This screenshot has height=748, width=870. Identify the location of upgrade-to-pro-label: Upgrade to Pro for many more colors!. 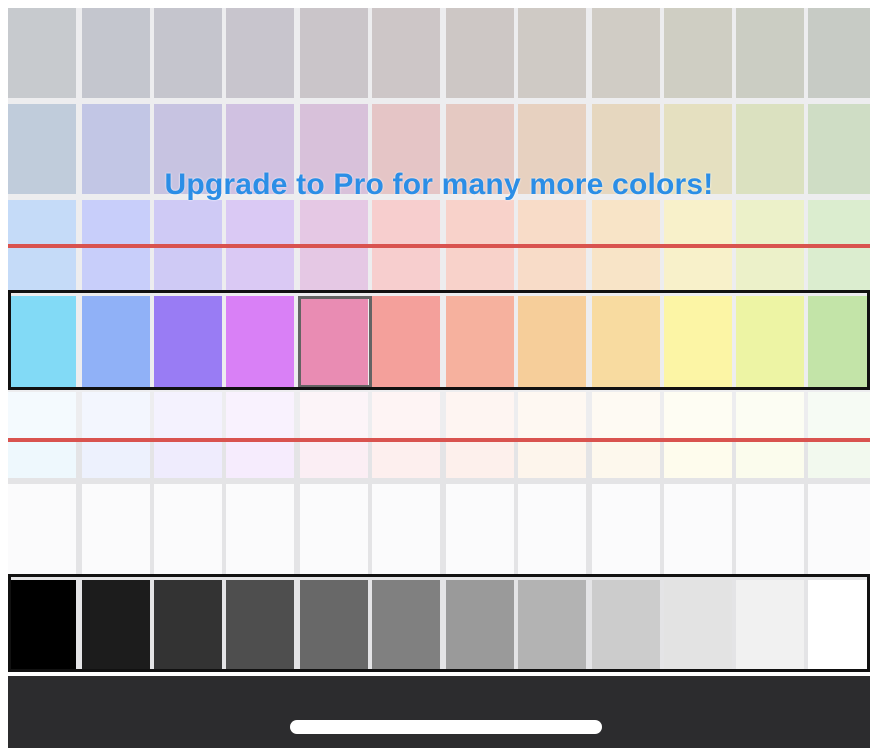
(439, 185).